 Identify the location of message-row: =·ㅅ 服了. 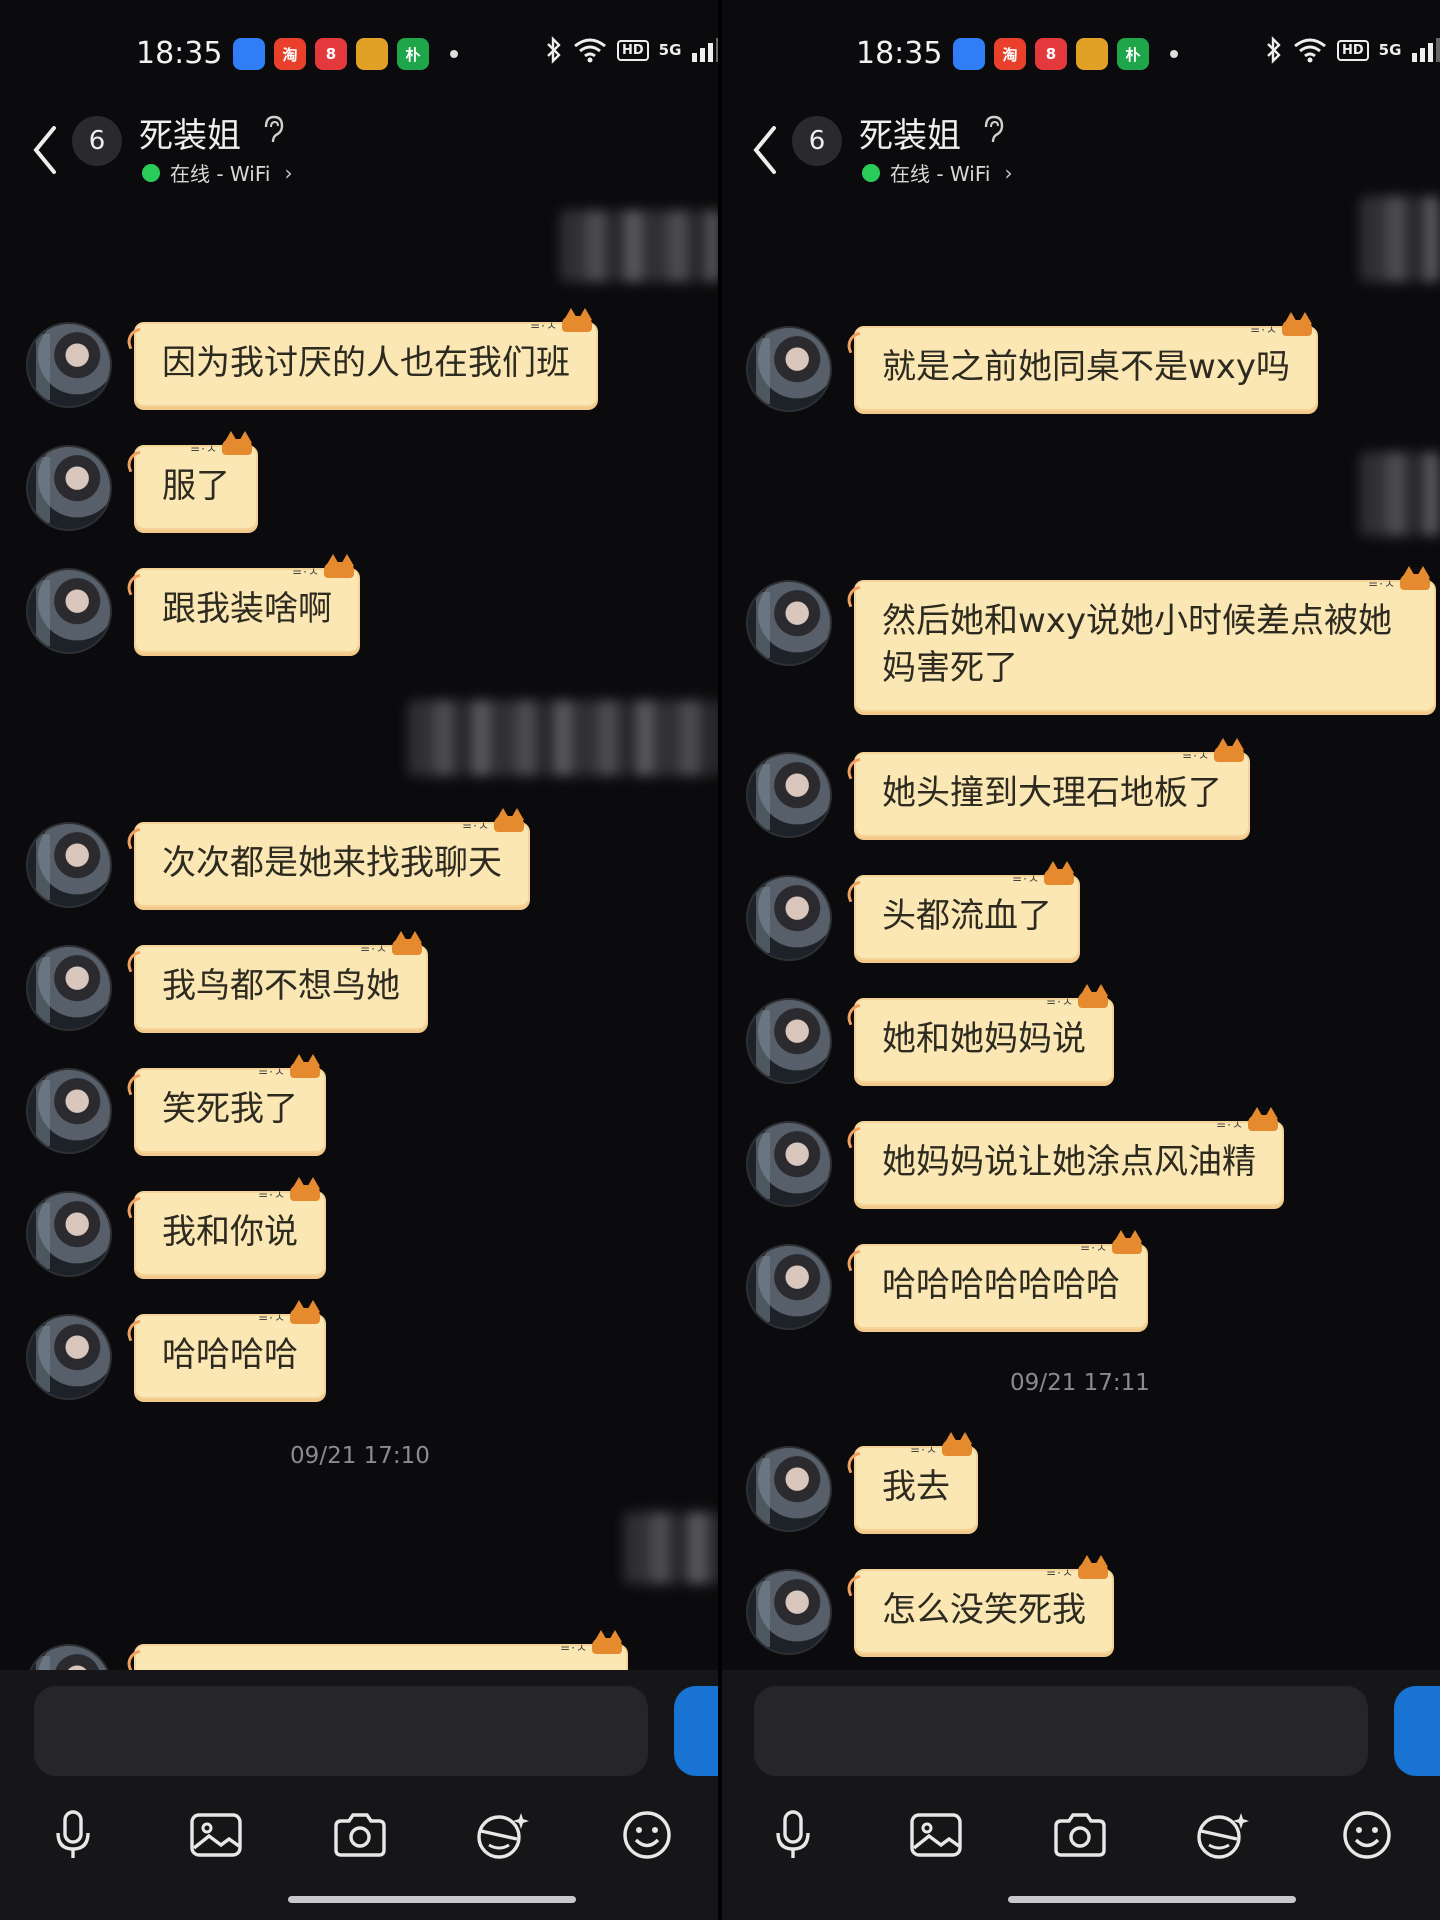
(142, 481).